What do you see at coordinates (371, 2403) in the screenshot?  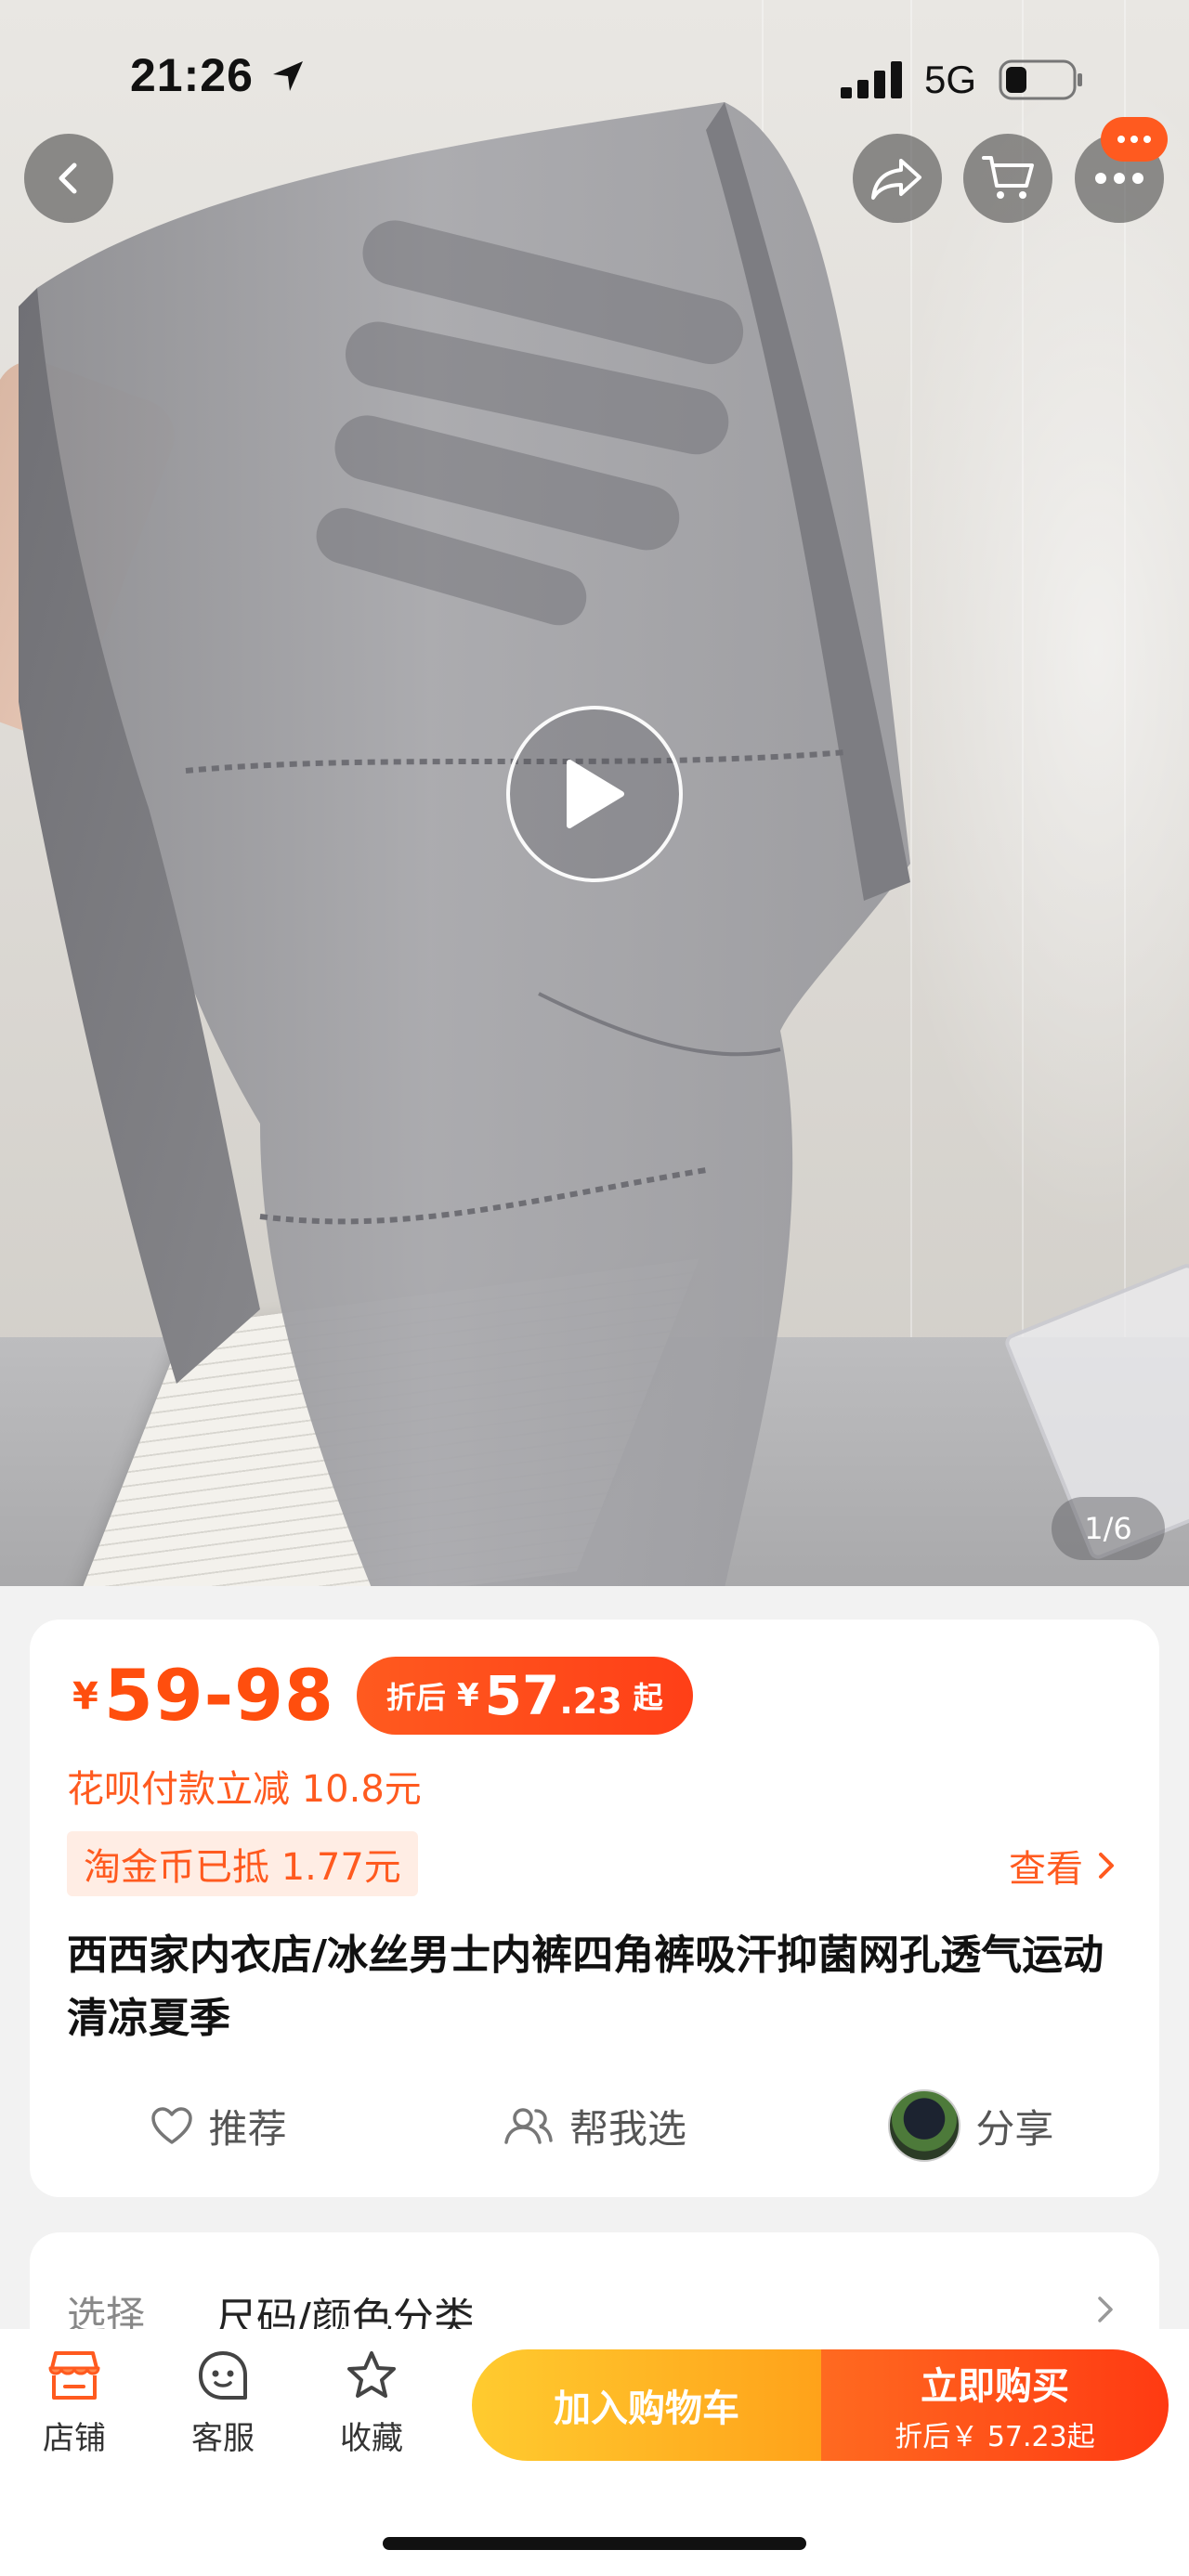 I see `favorite-tab: 收藏` at bounding box center [371, 2403].